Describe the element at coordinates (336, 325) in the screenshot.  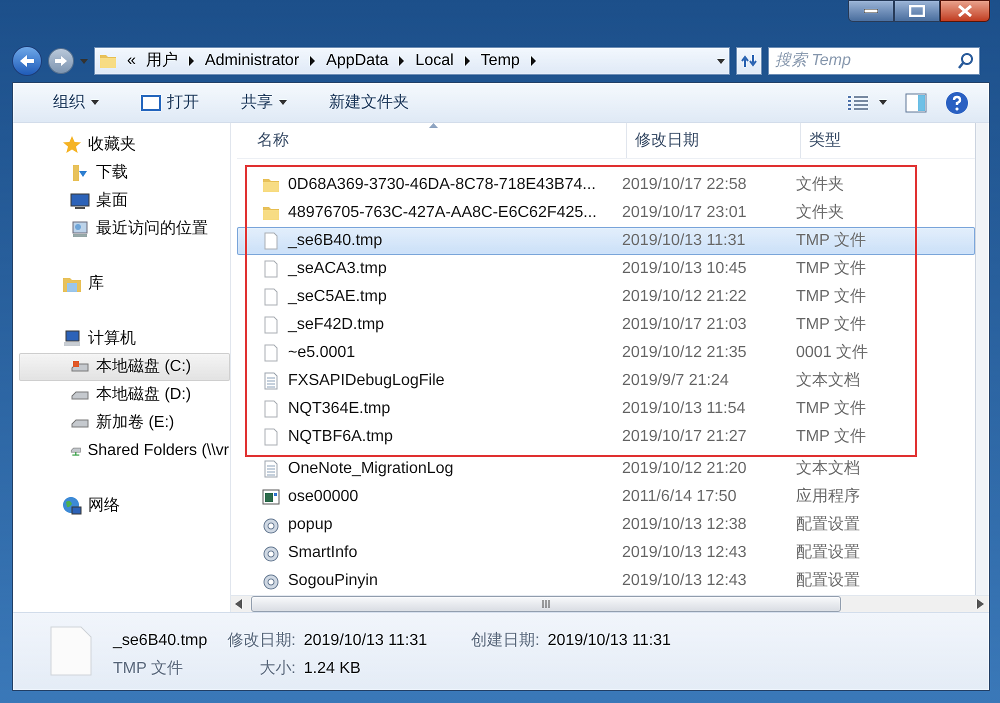
I see `file-name: _seF42D.tmp` at that location.